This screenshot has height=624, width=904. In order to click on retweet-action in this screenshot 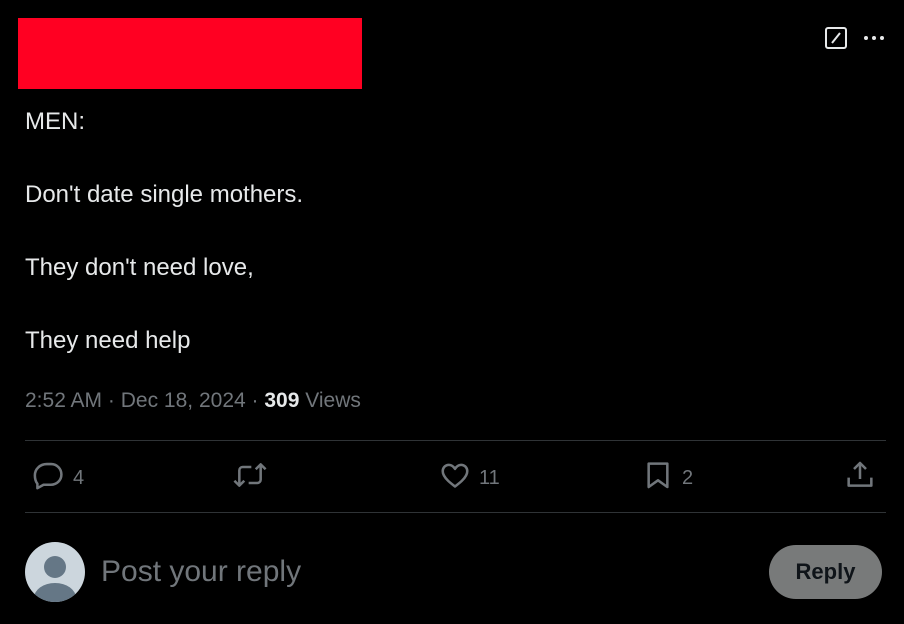, I will do `click(250, 478)`.